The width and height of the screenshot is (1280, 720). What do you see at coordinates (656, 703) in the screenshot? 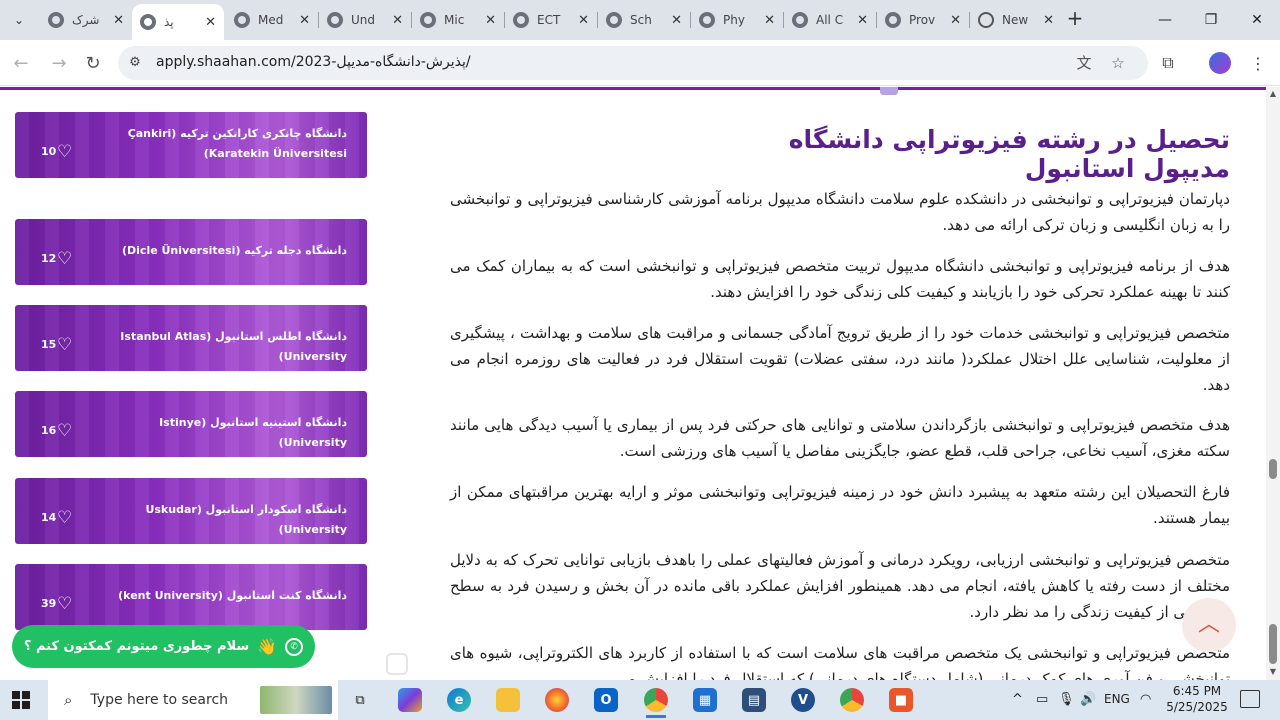
I see `chrome-icon` at bounding box center [656, 703].